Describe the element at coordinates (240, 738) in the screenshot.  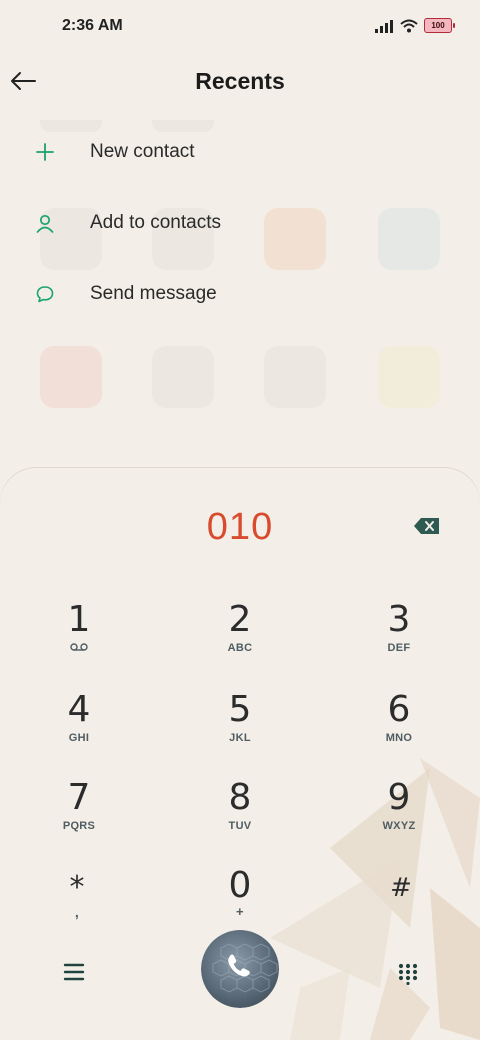
I see `key-letters: JKL` at that location.